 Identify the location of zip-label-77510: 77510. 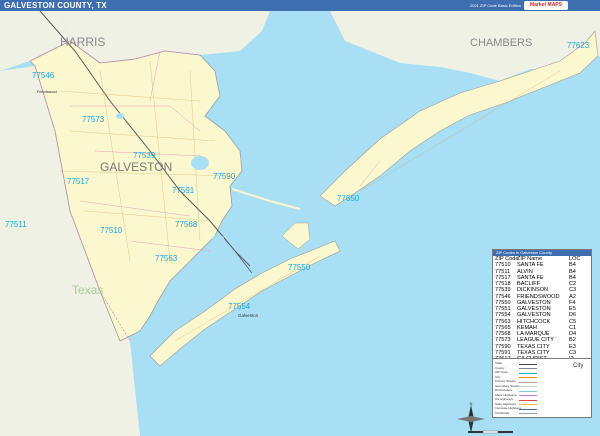
(111, 230).